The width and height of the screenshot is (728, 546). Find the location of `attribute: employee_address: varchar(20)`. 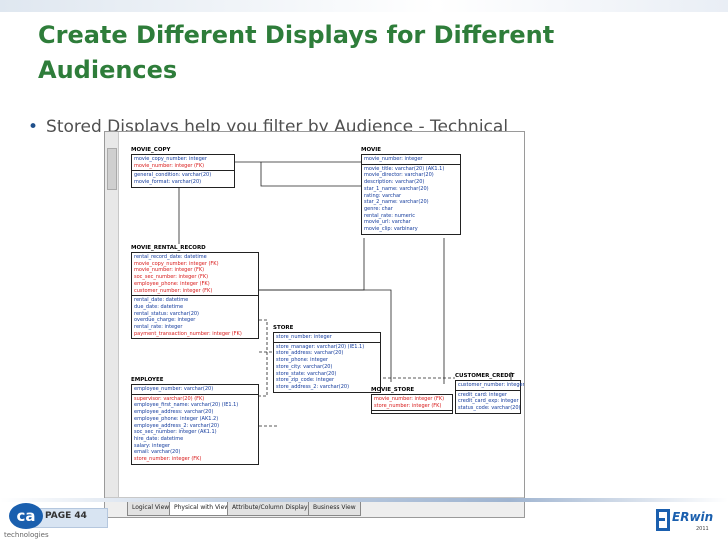

attribute: employee_address: varchar(20) is located at coordinates (174, 412).